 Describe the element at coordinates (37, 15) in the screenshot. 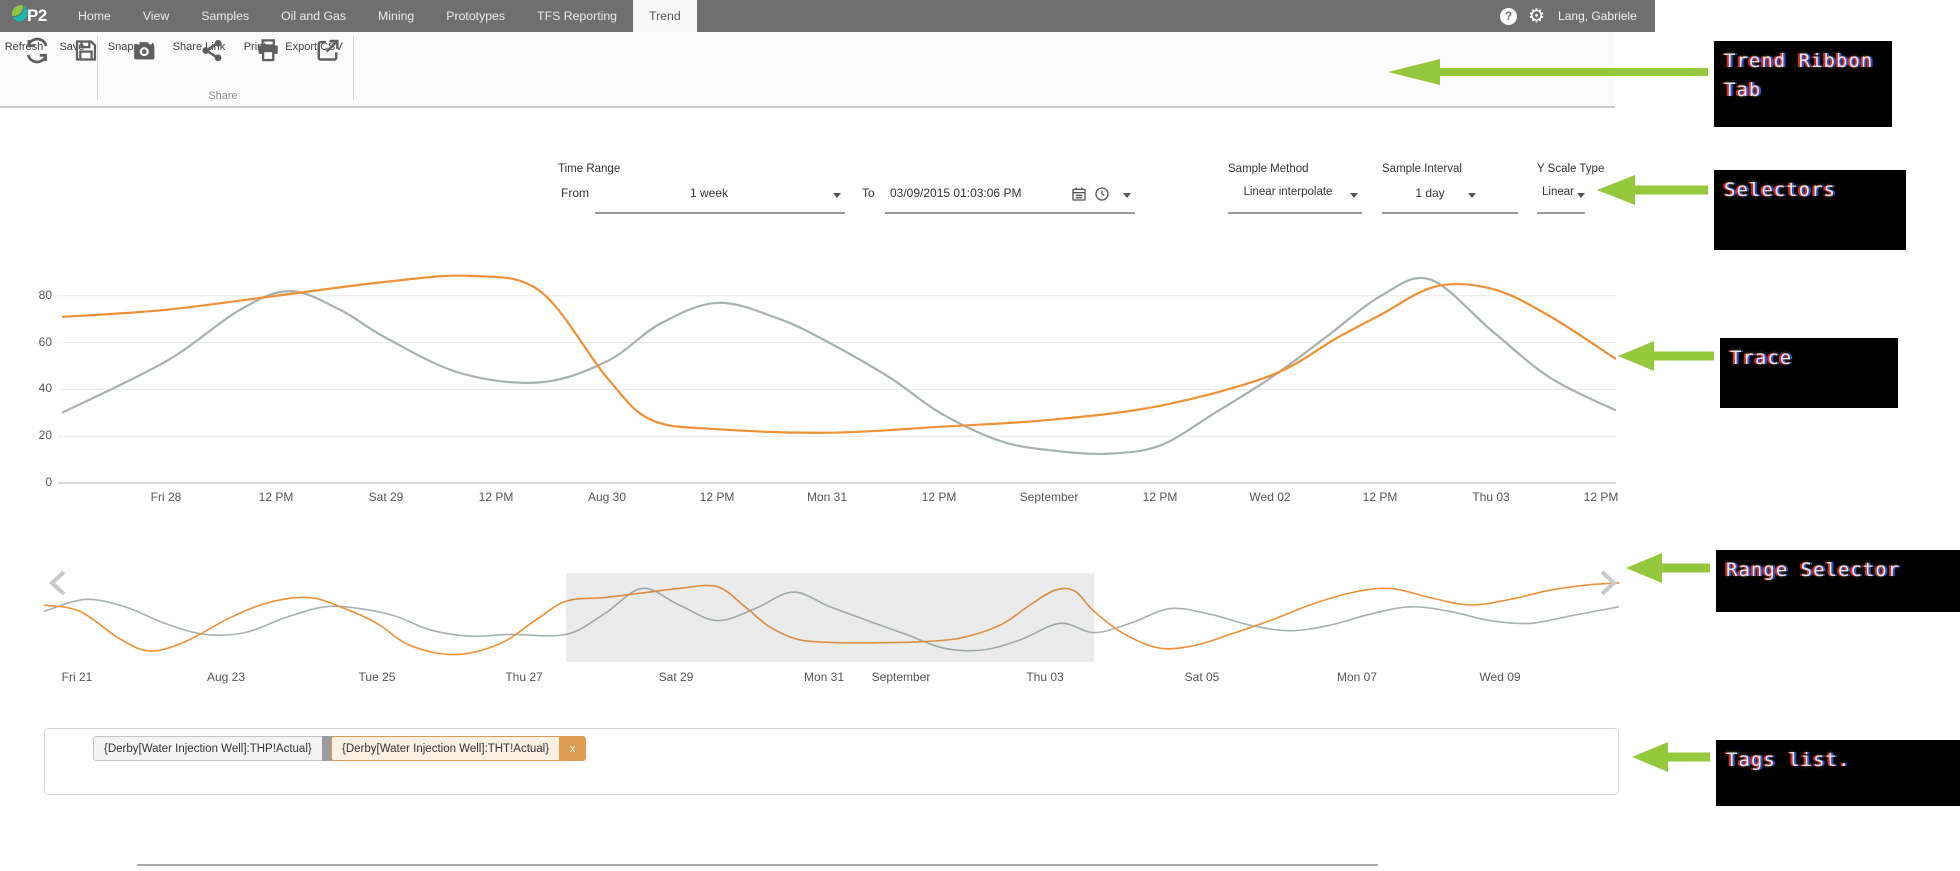

I see `p2-logo-text: P2` at that location.